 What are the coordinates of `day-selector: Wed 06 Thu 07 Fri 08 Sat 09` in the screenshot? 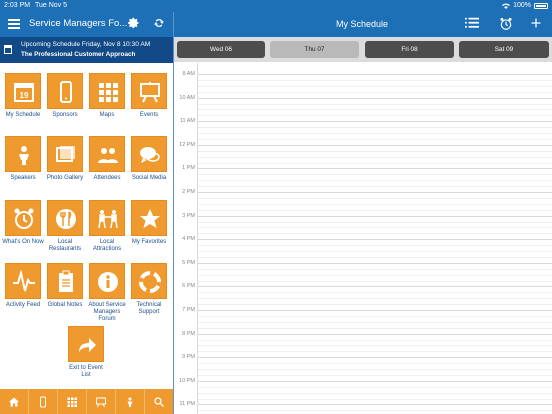 It's located at (363, 49).